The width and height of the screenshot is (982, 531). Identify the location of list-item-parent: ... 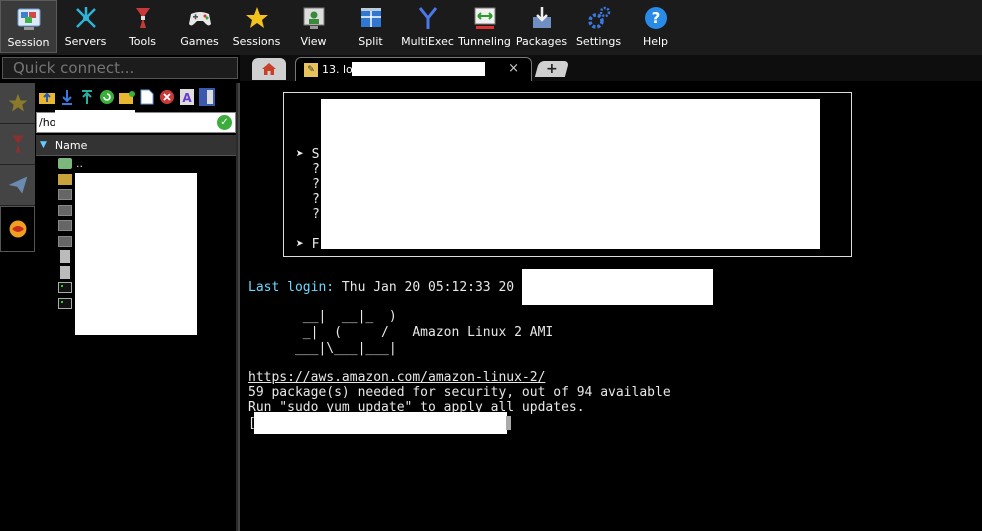
(136, 164).